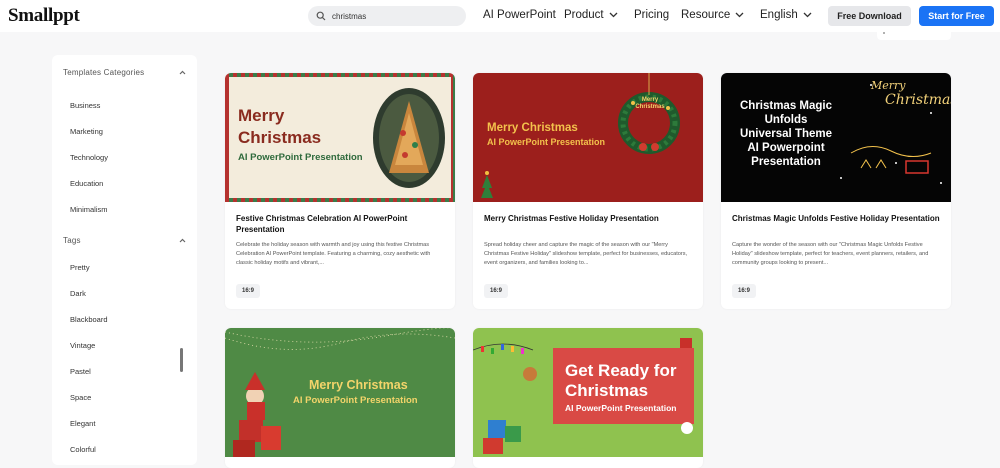 Image resolution: width=1000 pixels, height=468 pixels. What do you see at coordinates (779, 15) in the screenshot?
I see `nav-label: English` at bounding box center [779, 15].